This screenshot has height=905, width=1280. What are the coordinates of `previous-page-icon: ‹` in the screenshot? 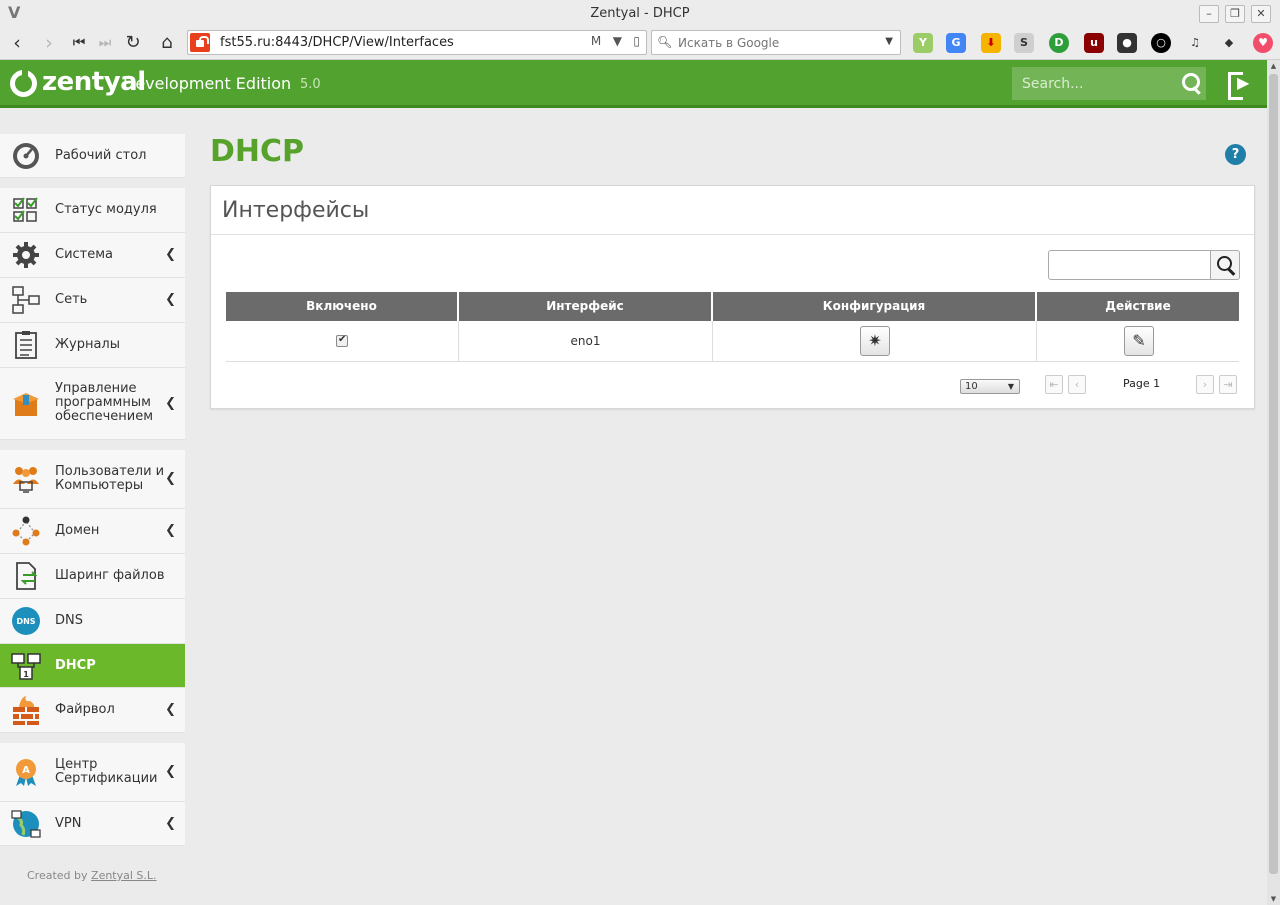 It's located at (1077, 384).